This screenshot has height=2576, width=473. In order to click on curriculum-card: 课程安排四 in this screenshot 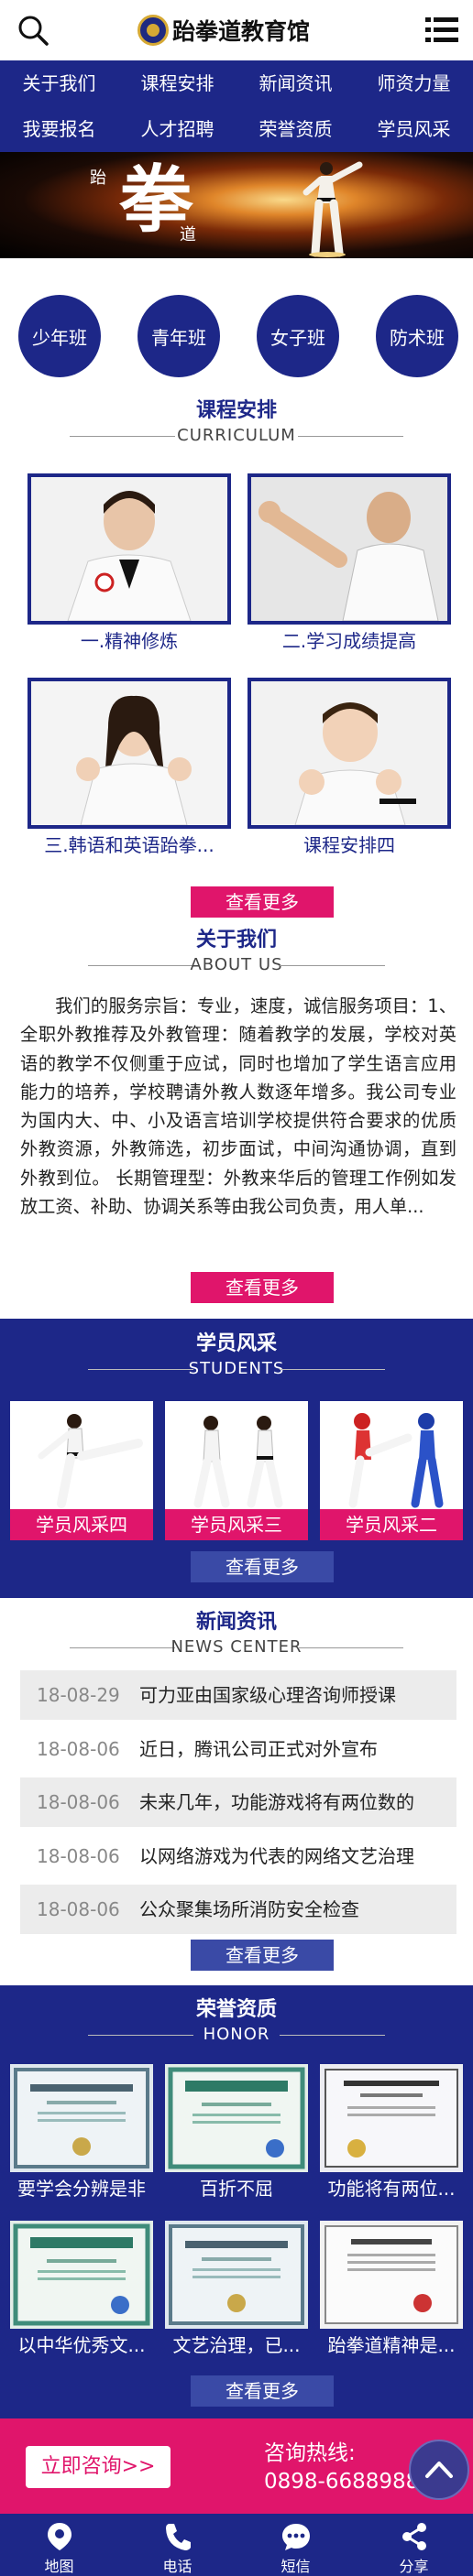, I will do `click(349, 770)`.